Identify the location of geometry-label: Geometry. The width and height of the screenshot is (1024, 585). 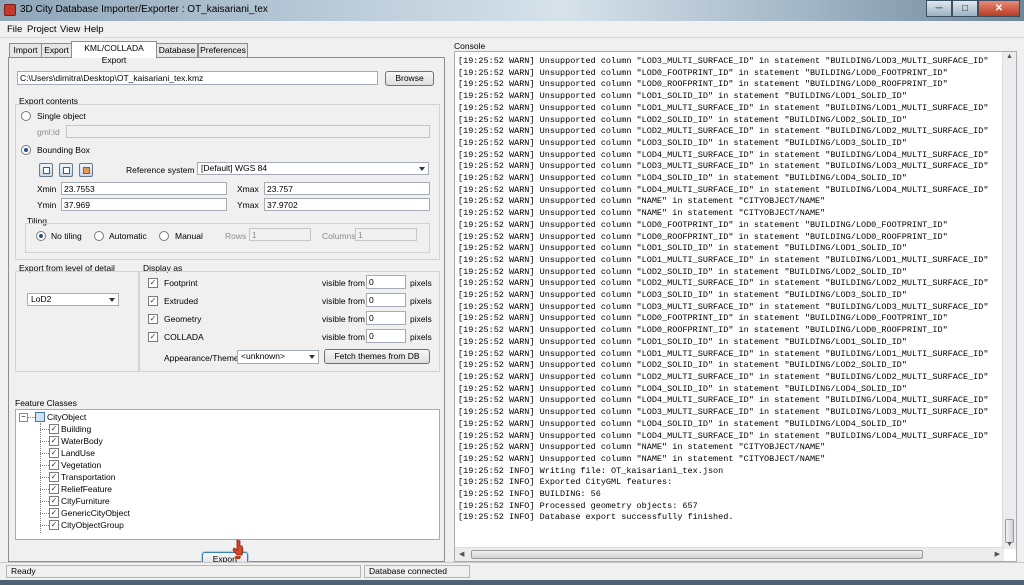
(183, 319).